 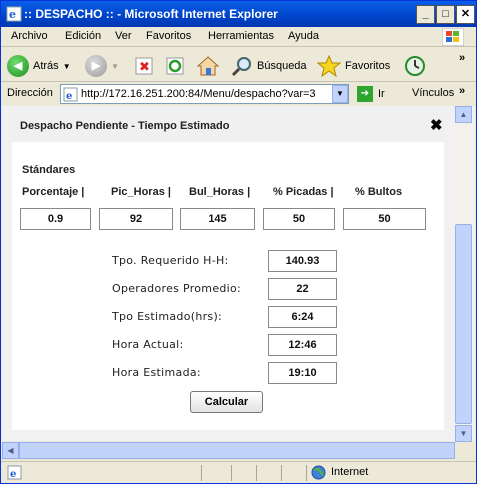 I want to click on search-button: Búsqueda, so click(x=269, y=66).